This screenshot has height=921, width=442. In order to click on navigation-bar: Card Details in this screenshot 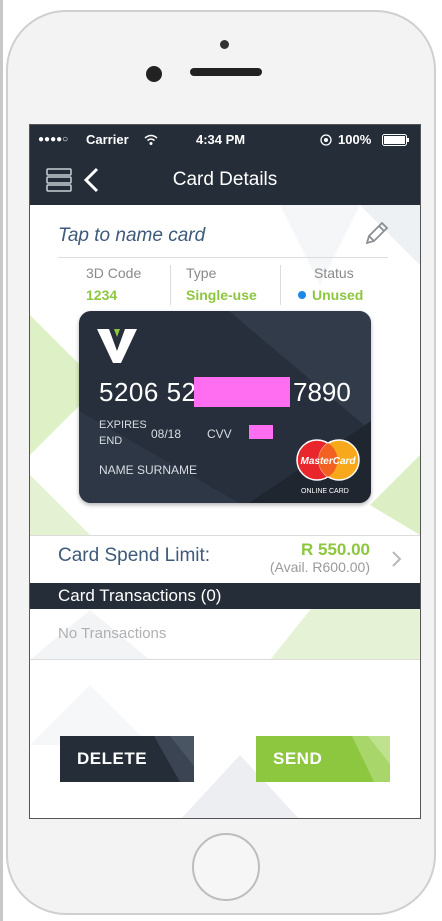, I will do `click(225, 180)`.